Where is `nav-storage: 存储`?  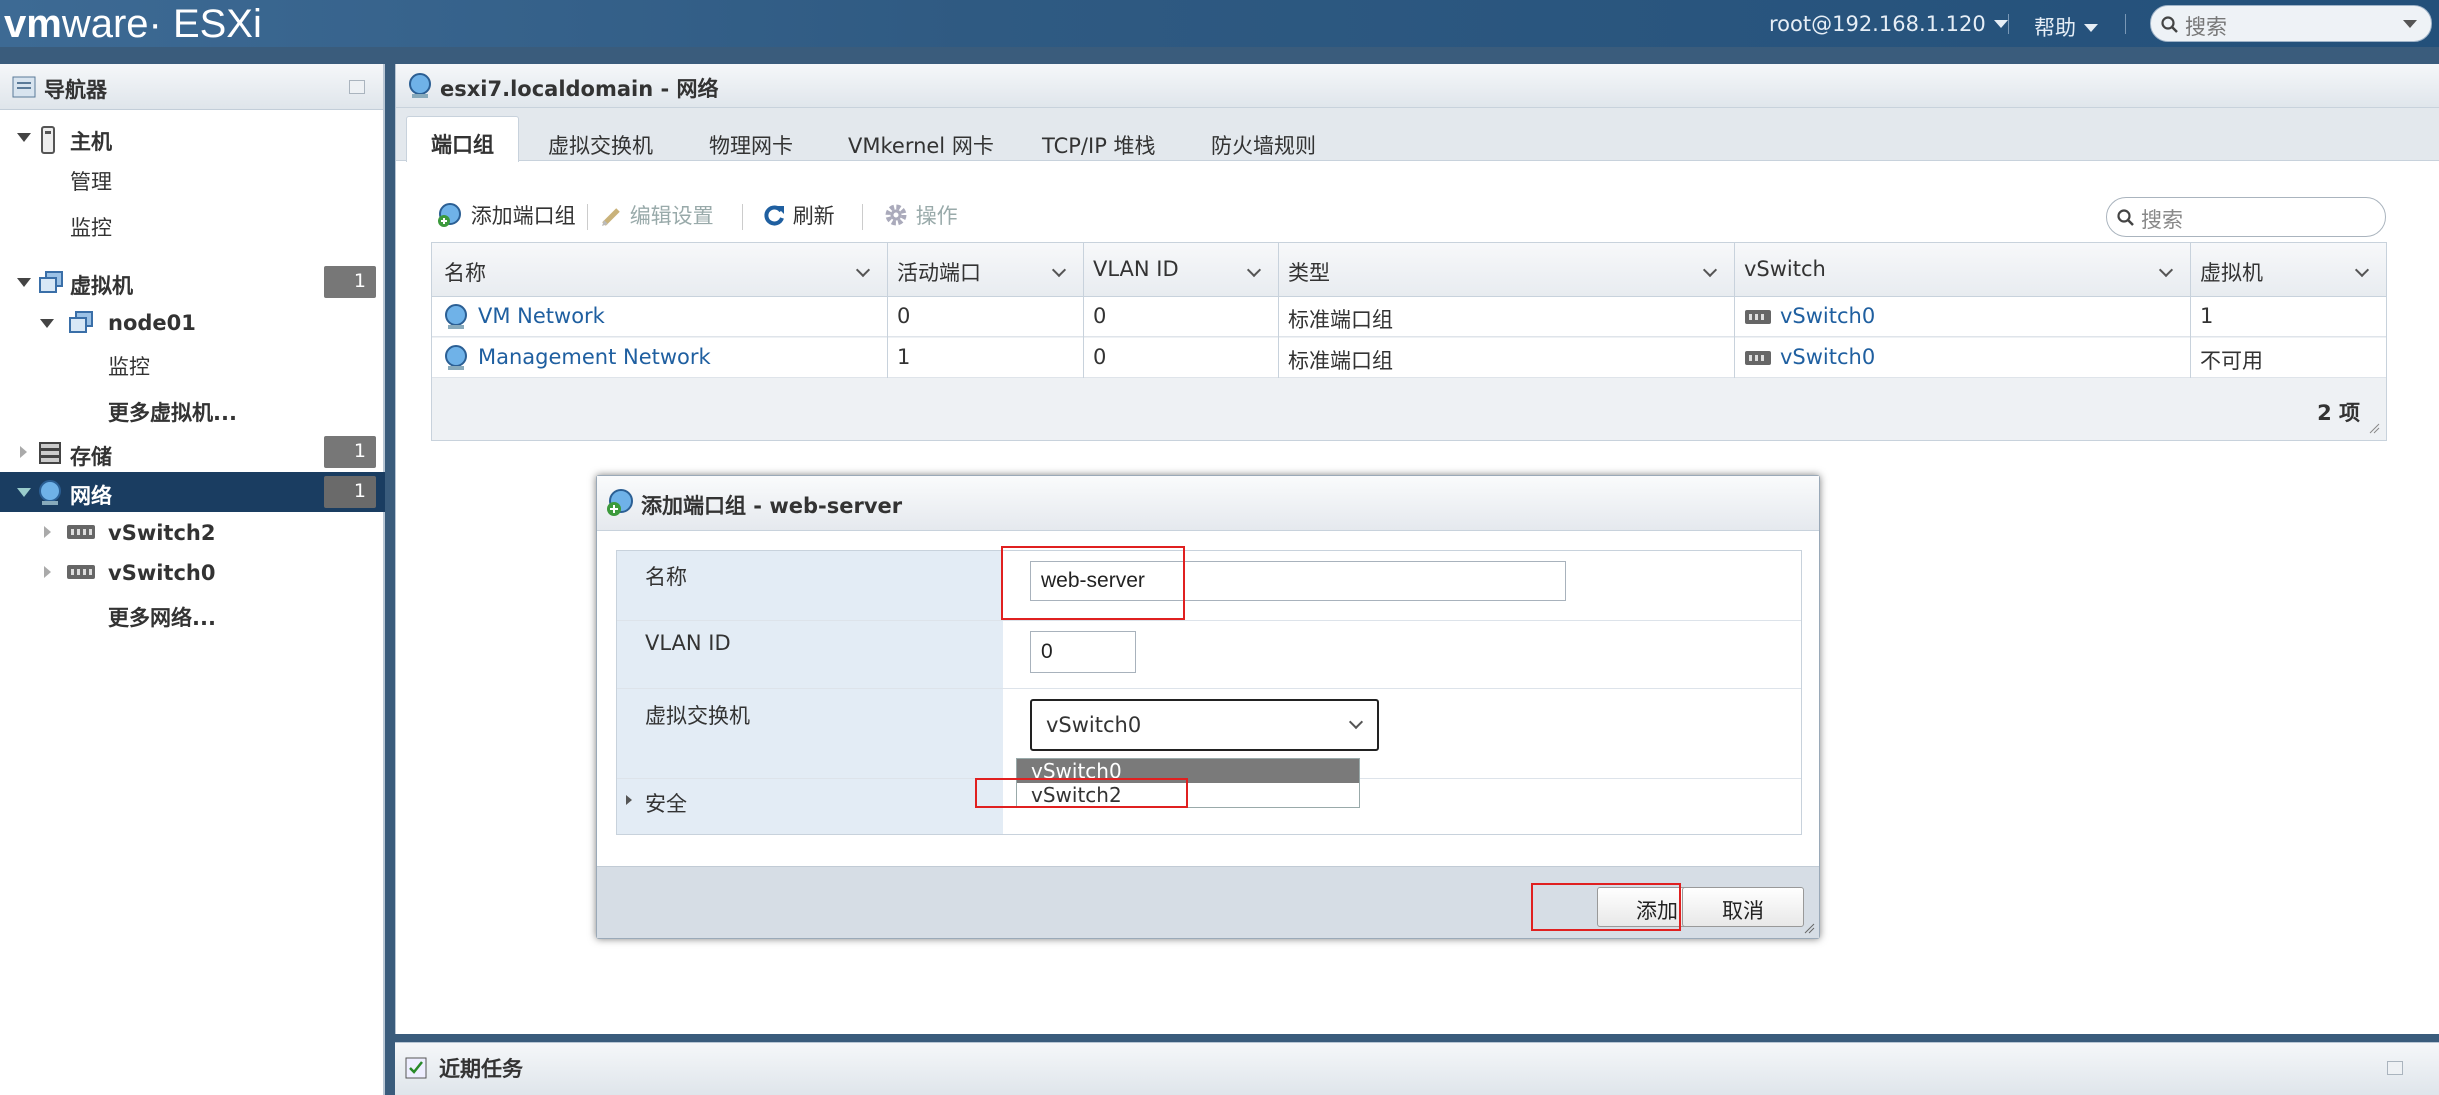 nav-storage: 存储 is located at coordinates (91, 456).